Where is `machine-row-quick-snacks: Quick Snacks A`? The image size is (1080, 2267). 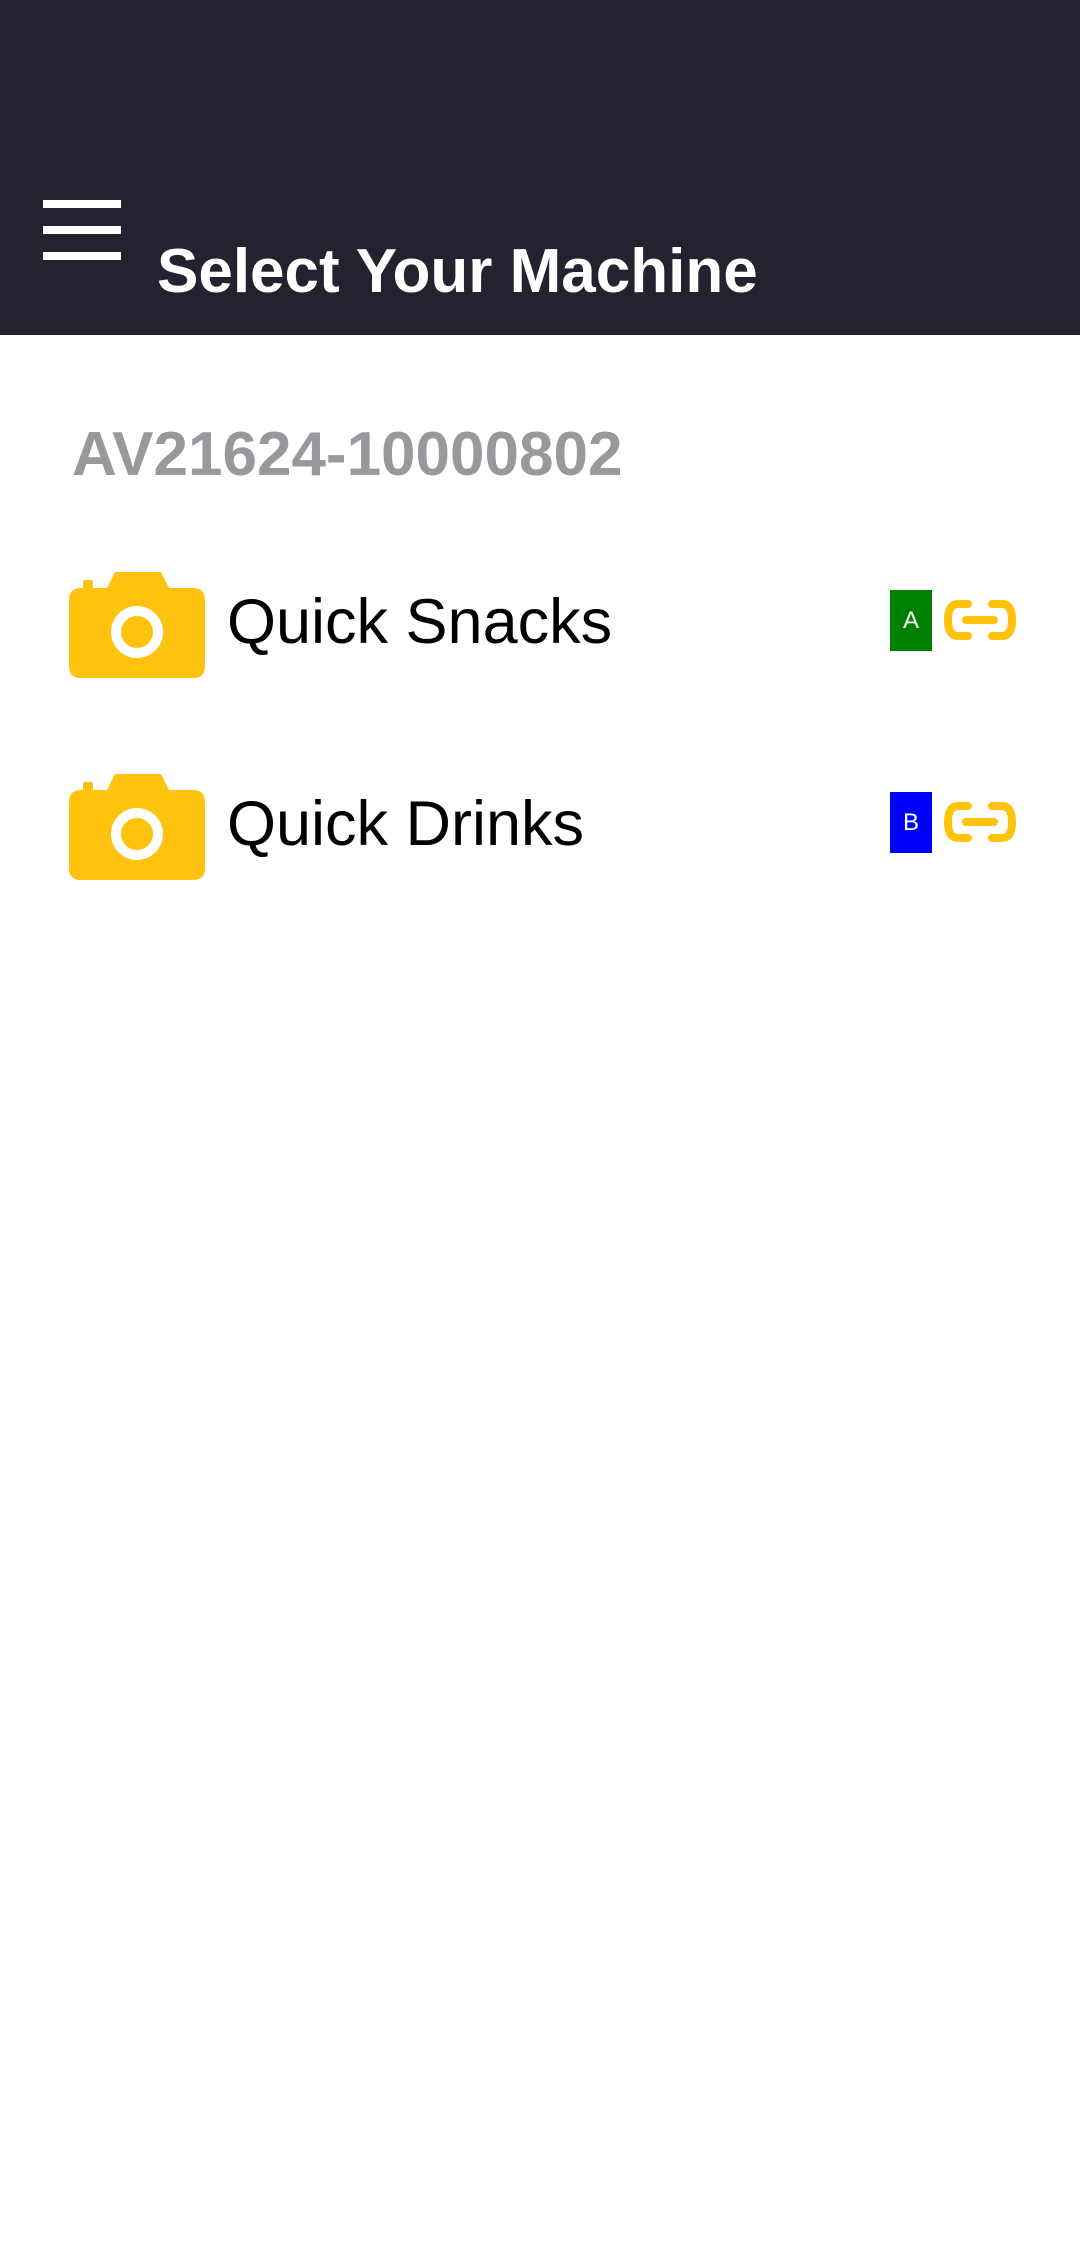 machine-row-quick-snacks: Quick Snacks A is located at coordinates (540, 622).